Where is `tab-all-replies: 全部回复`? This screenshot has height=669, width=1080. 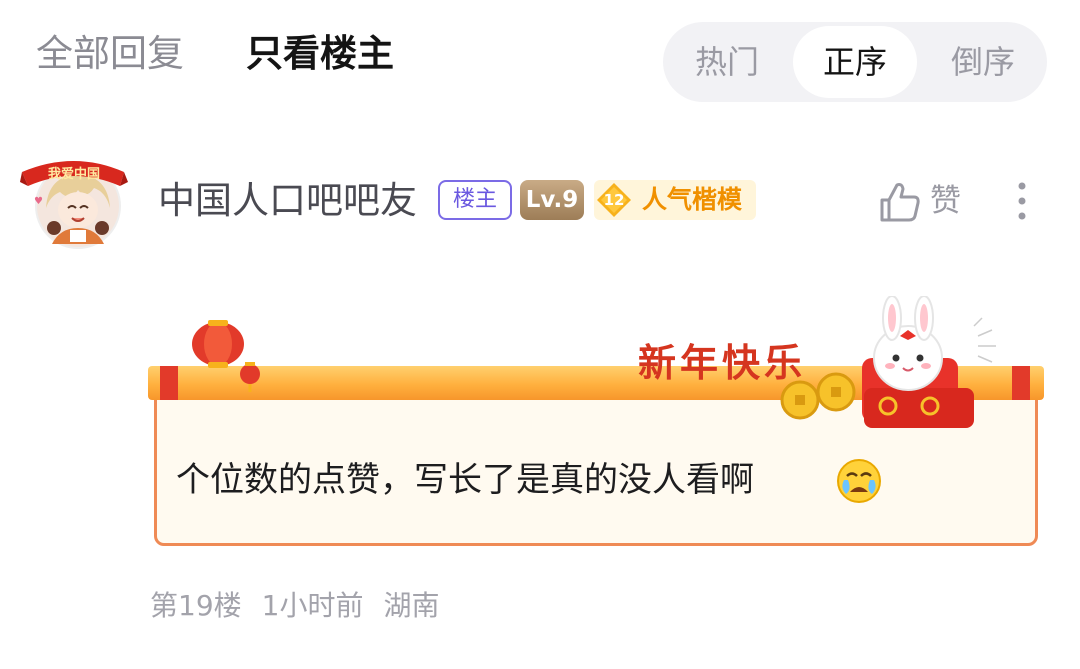 tab-all-replies: 全部回复 is located at coordinates (110, 54).